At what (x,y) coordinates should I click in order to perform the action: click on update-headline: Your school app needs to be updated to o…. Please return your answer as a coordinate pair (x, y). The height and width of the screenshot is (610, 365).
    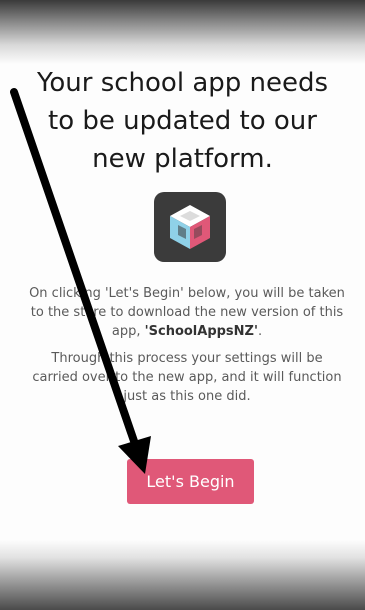
    Looking at the image, I should click on (182, 121).